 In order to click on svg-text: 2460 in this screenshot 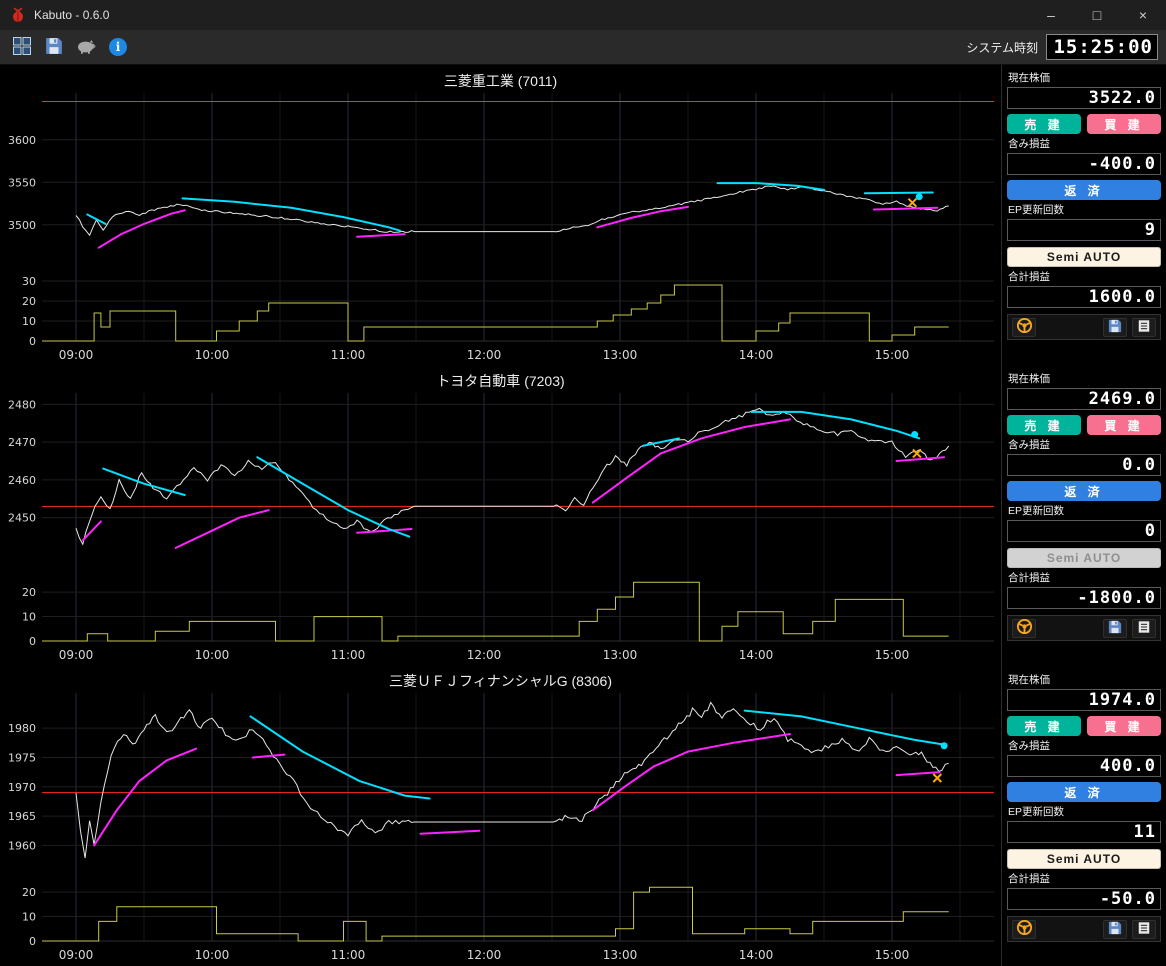, I will do `click(22, 480)`.